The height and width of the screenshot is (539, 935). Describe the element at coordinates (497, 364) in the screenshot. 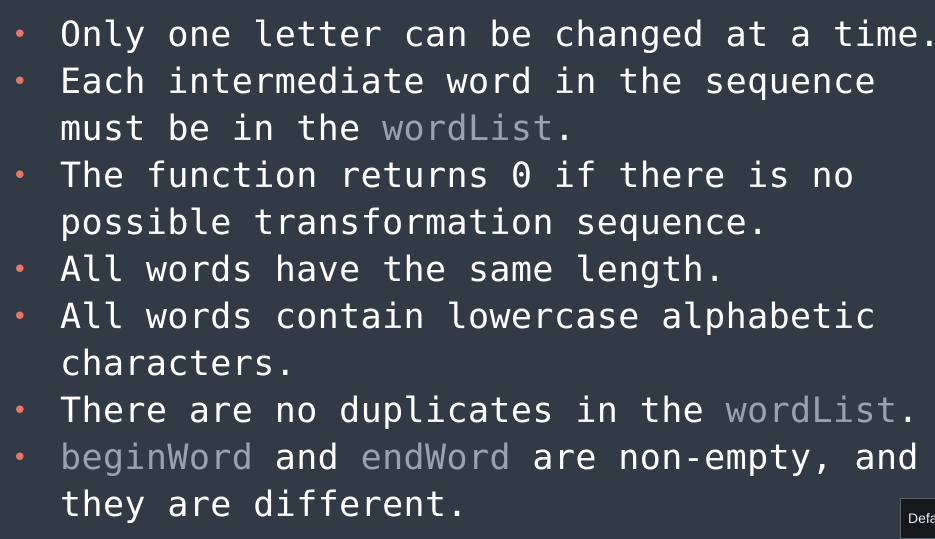

I see `bullet-line: characters.` at that location.